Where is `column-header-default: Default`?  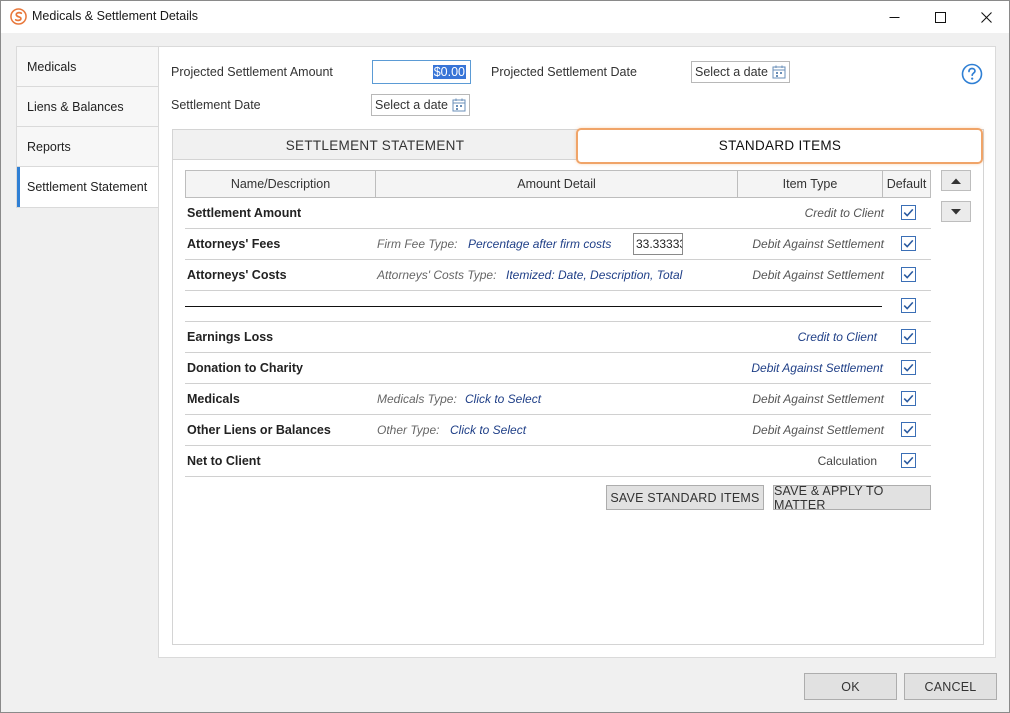 column-header-default: Default is located at coordinates (906, 184).